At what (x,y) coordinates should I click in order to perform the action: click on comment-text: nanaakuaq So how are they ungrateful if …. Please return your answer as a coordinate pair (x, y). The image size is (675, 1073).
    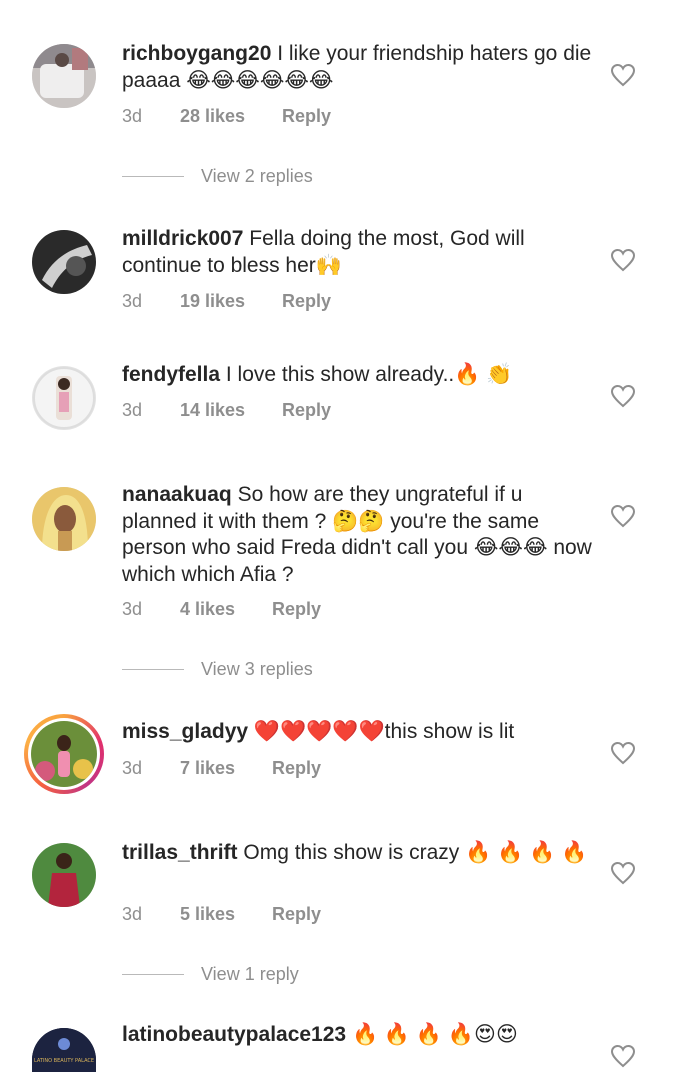
    Looking at the image, I should click on (357, 535).